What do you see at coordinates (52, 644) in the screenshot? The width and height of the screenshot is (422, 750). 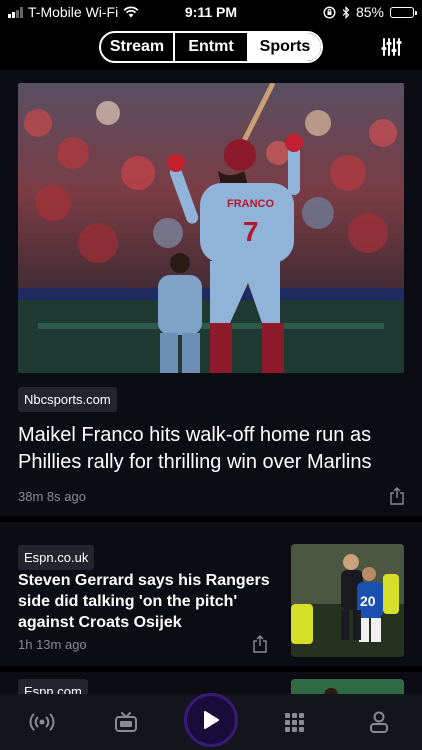 I see `story-timestamp: 1h 13m ago` at bounding box center [52, 644].